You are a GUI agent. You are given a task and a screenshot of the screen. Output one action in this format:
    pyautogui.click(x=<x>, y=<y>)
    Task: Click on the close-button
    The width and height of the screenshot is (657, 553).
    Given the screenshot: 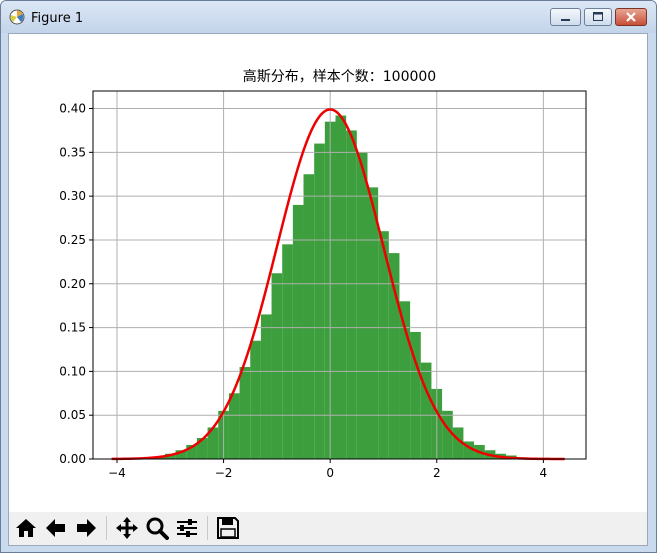 What is the action you would take?
    pyautogui.click(x=631, y=17)
    